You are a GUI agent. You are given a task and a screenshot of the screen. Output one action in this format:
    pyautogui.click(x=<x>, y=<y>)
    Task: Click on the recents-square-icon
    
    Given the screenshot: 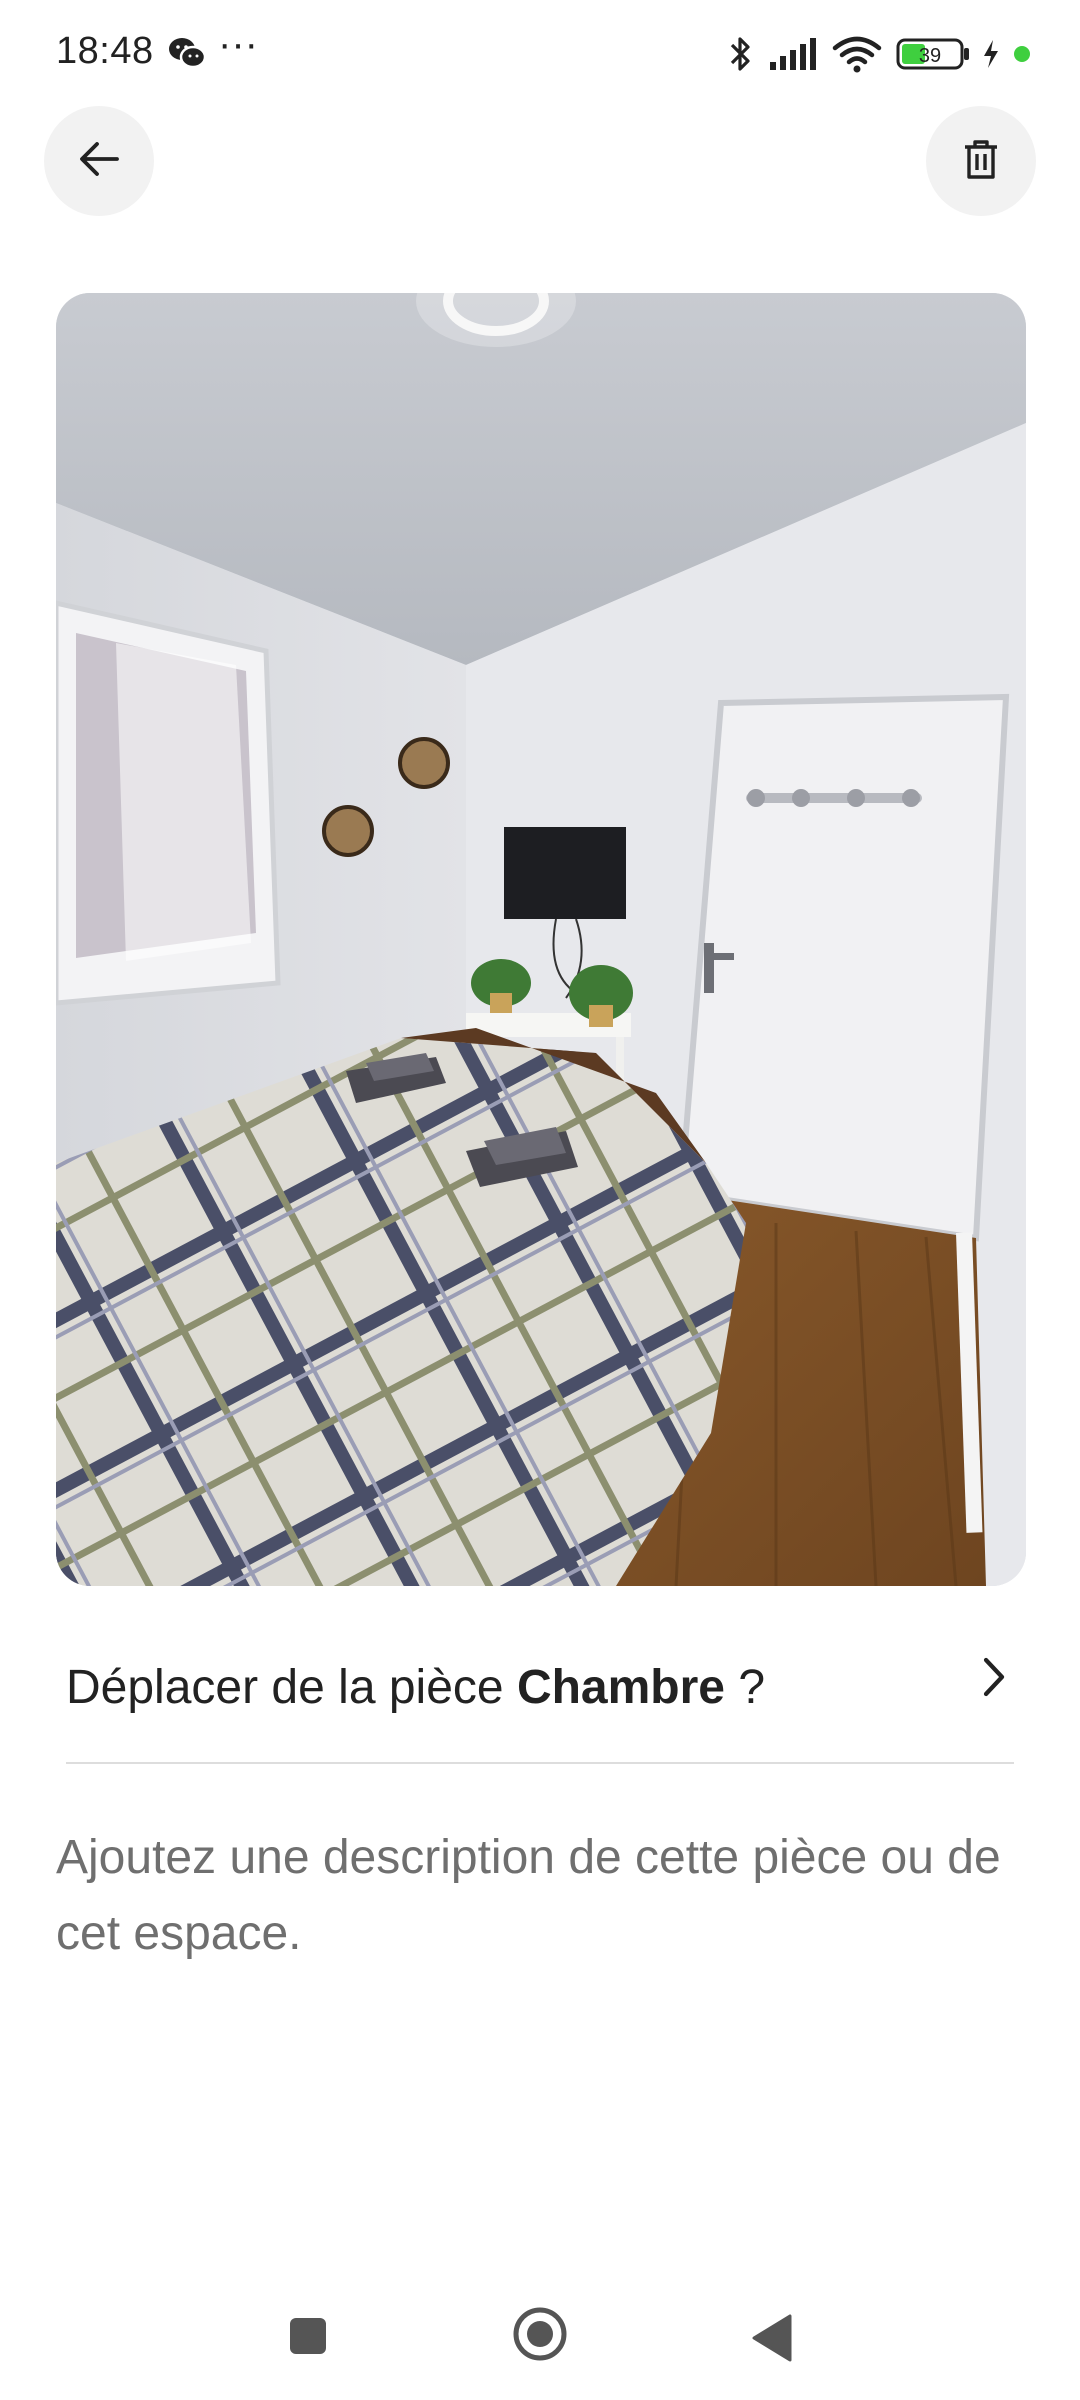 What is the action you would take?
    pyautogui.click(x=308, y=2338)
    